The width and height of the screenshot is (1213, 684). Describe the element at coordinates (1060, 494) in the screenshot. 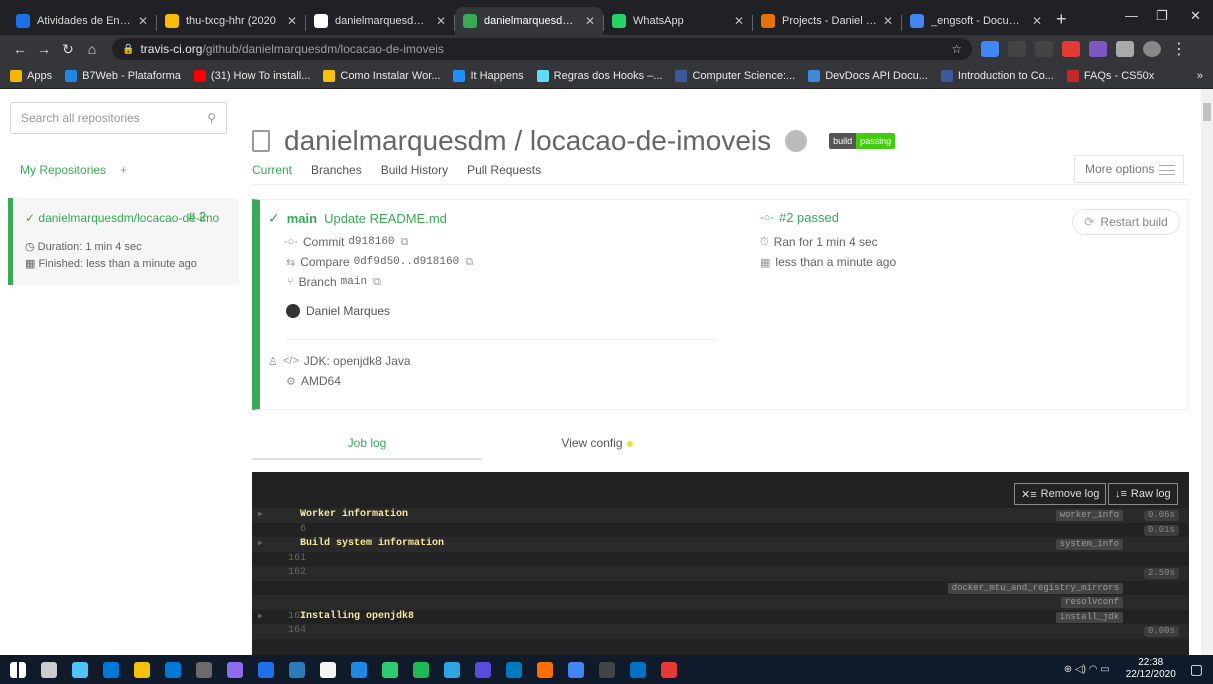

I see `remove-log-button: ✕≡ Remove log` at that location.